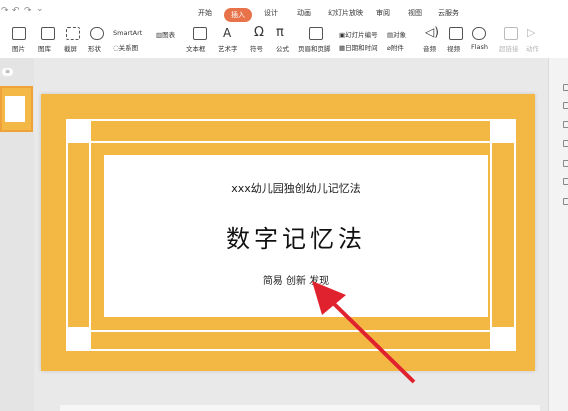 This screenshot has width=568, height=411. I want to click on arrow-shaft, so click(370, 339).